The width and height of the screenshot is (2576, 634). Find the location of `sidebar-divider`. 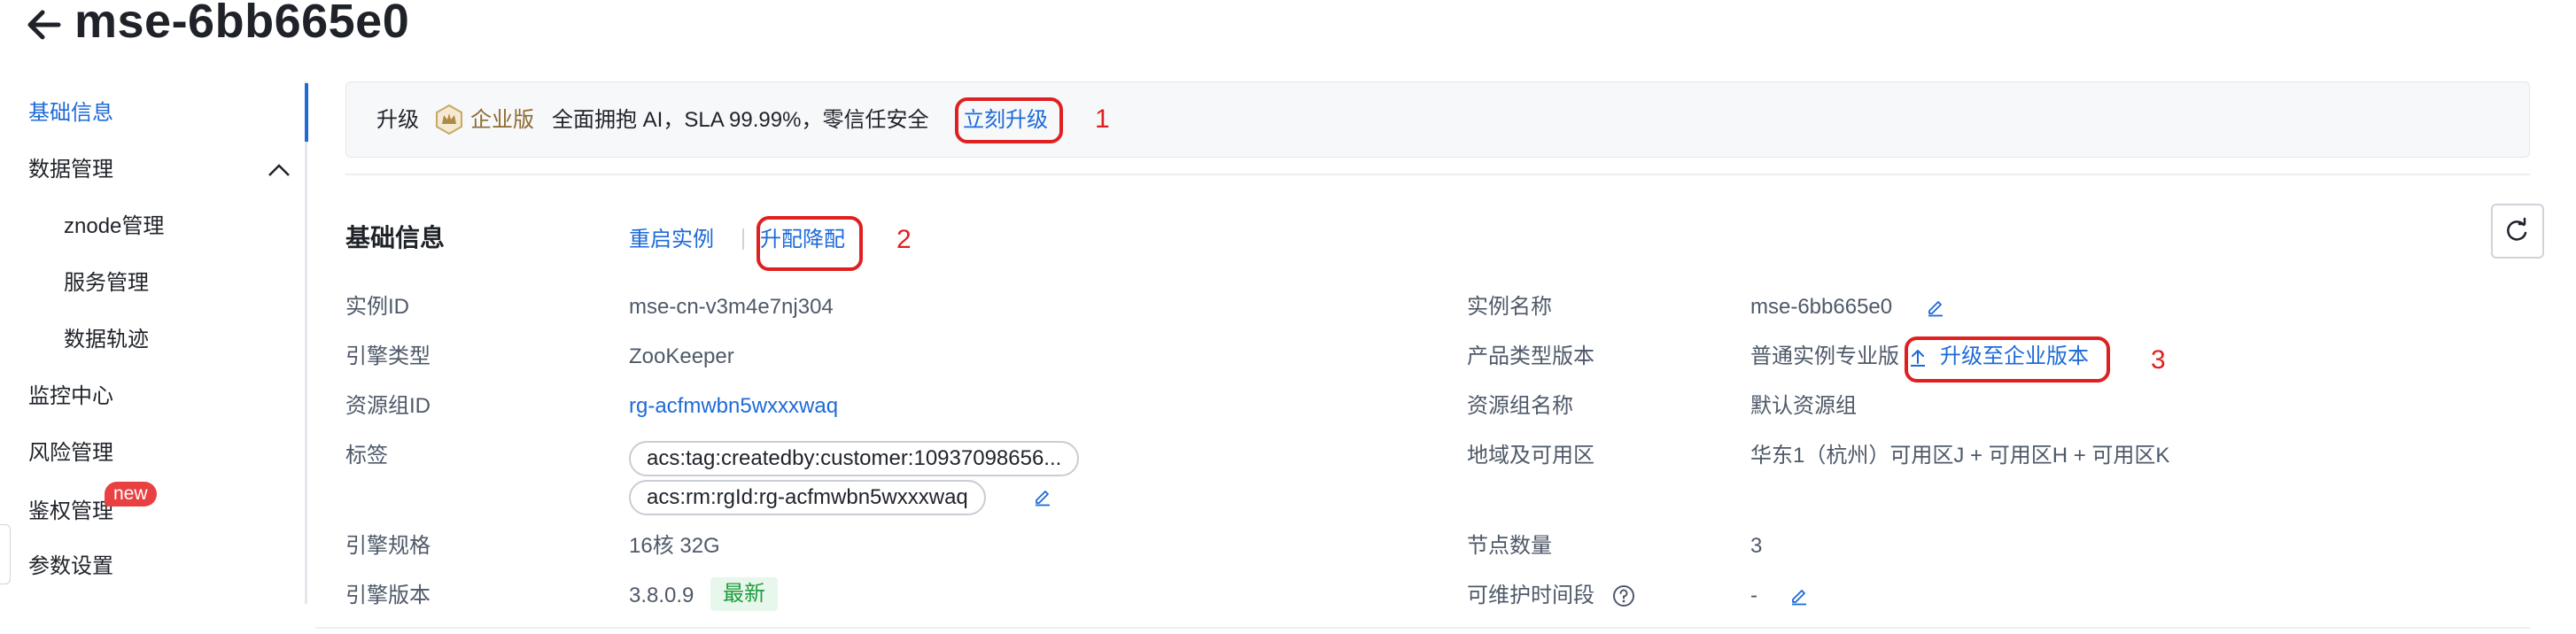

sidebar-divider is located at coordinates (306, 342).